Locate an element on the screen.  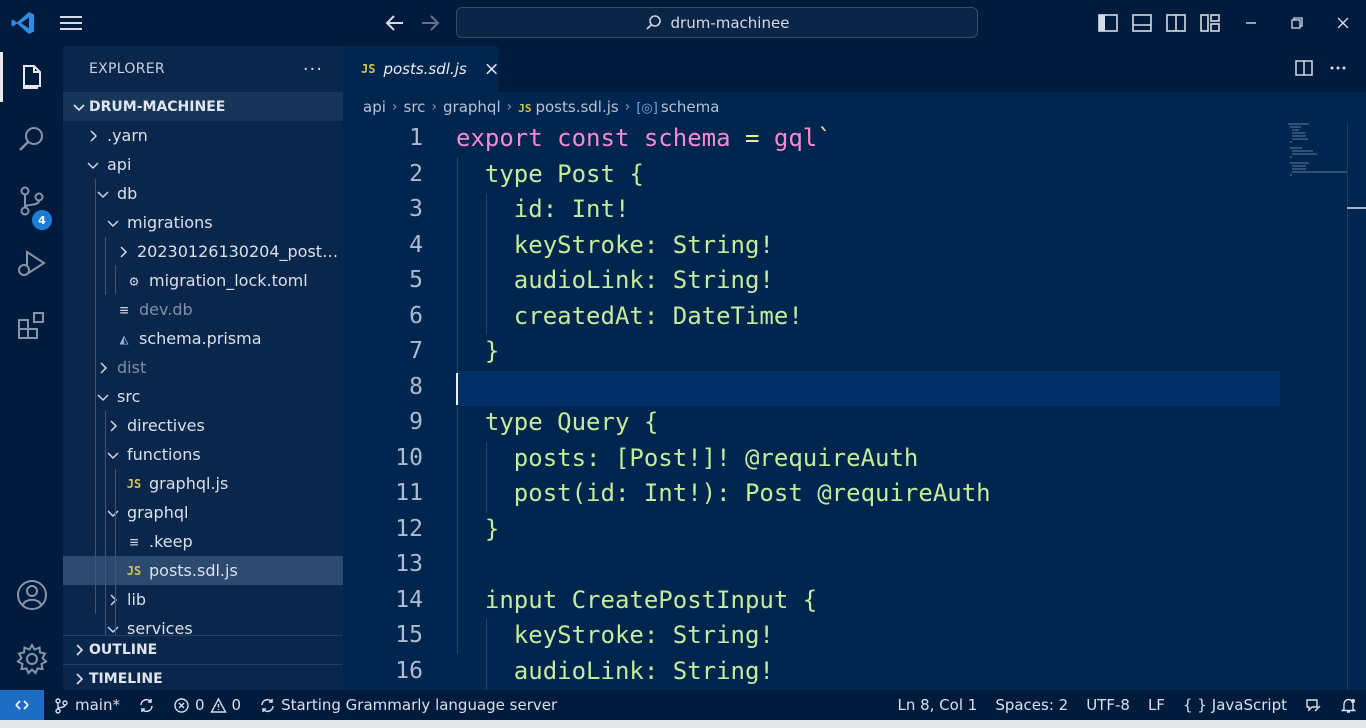
code-line: 9 type Query { is located at coordinates (854, 424).